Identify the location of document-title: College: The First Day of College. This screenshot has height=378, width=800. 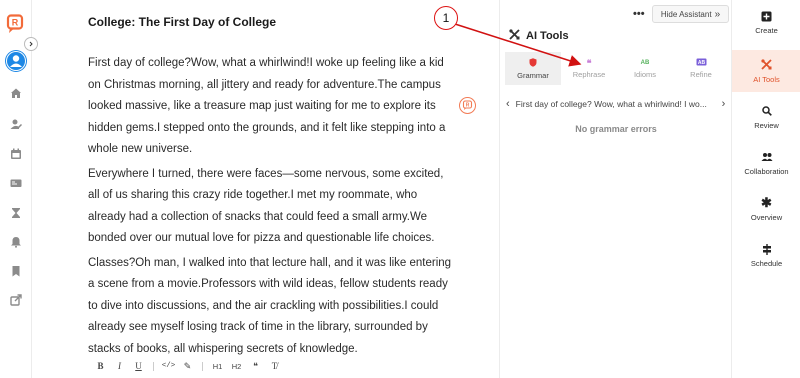
(182, 22).